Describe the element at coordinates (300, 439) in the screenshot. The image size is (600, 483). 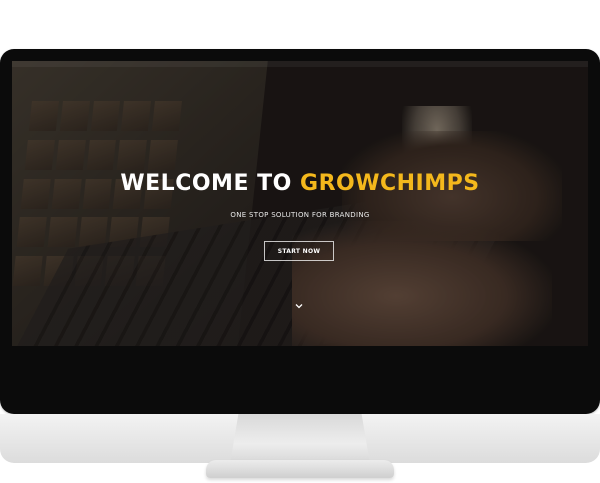
I see `monitor-stand-neck` at that location.